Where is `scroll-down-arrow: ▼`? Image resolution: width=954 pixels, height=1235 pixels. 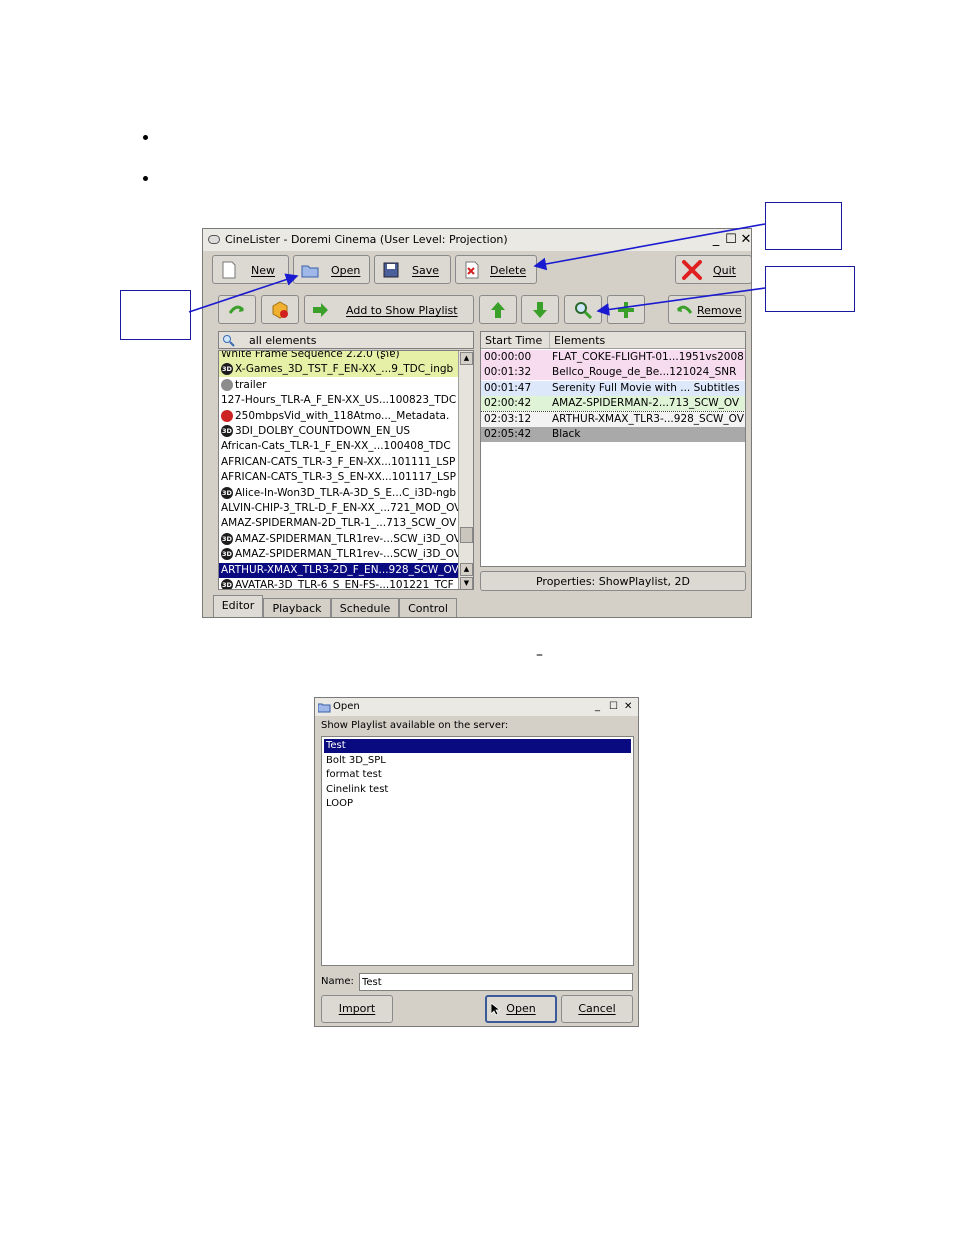
scroll-down-arrow: ▼ is located at coordinates (466, 583).